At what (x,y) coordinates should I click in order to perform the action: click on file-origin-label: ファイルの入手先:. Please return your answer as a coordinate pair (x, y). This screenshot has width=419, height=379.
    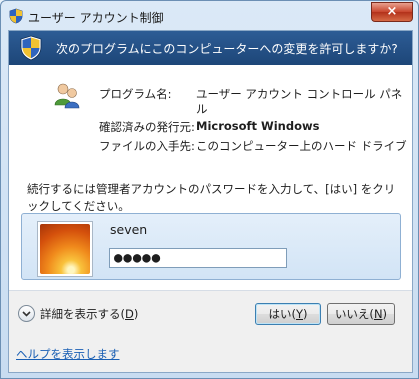
    Looking at the image, I should click on (147, 146).